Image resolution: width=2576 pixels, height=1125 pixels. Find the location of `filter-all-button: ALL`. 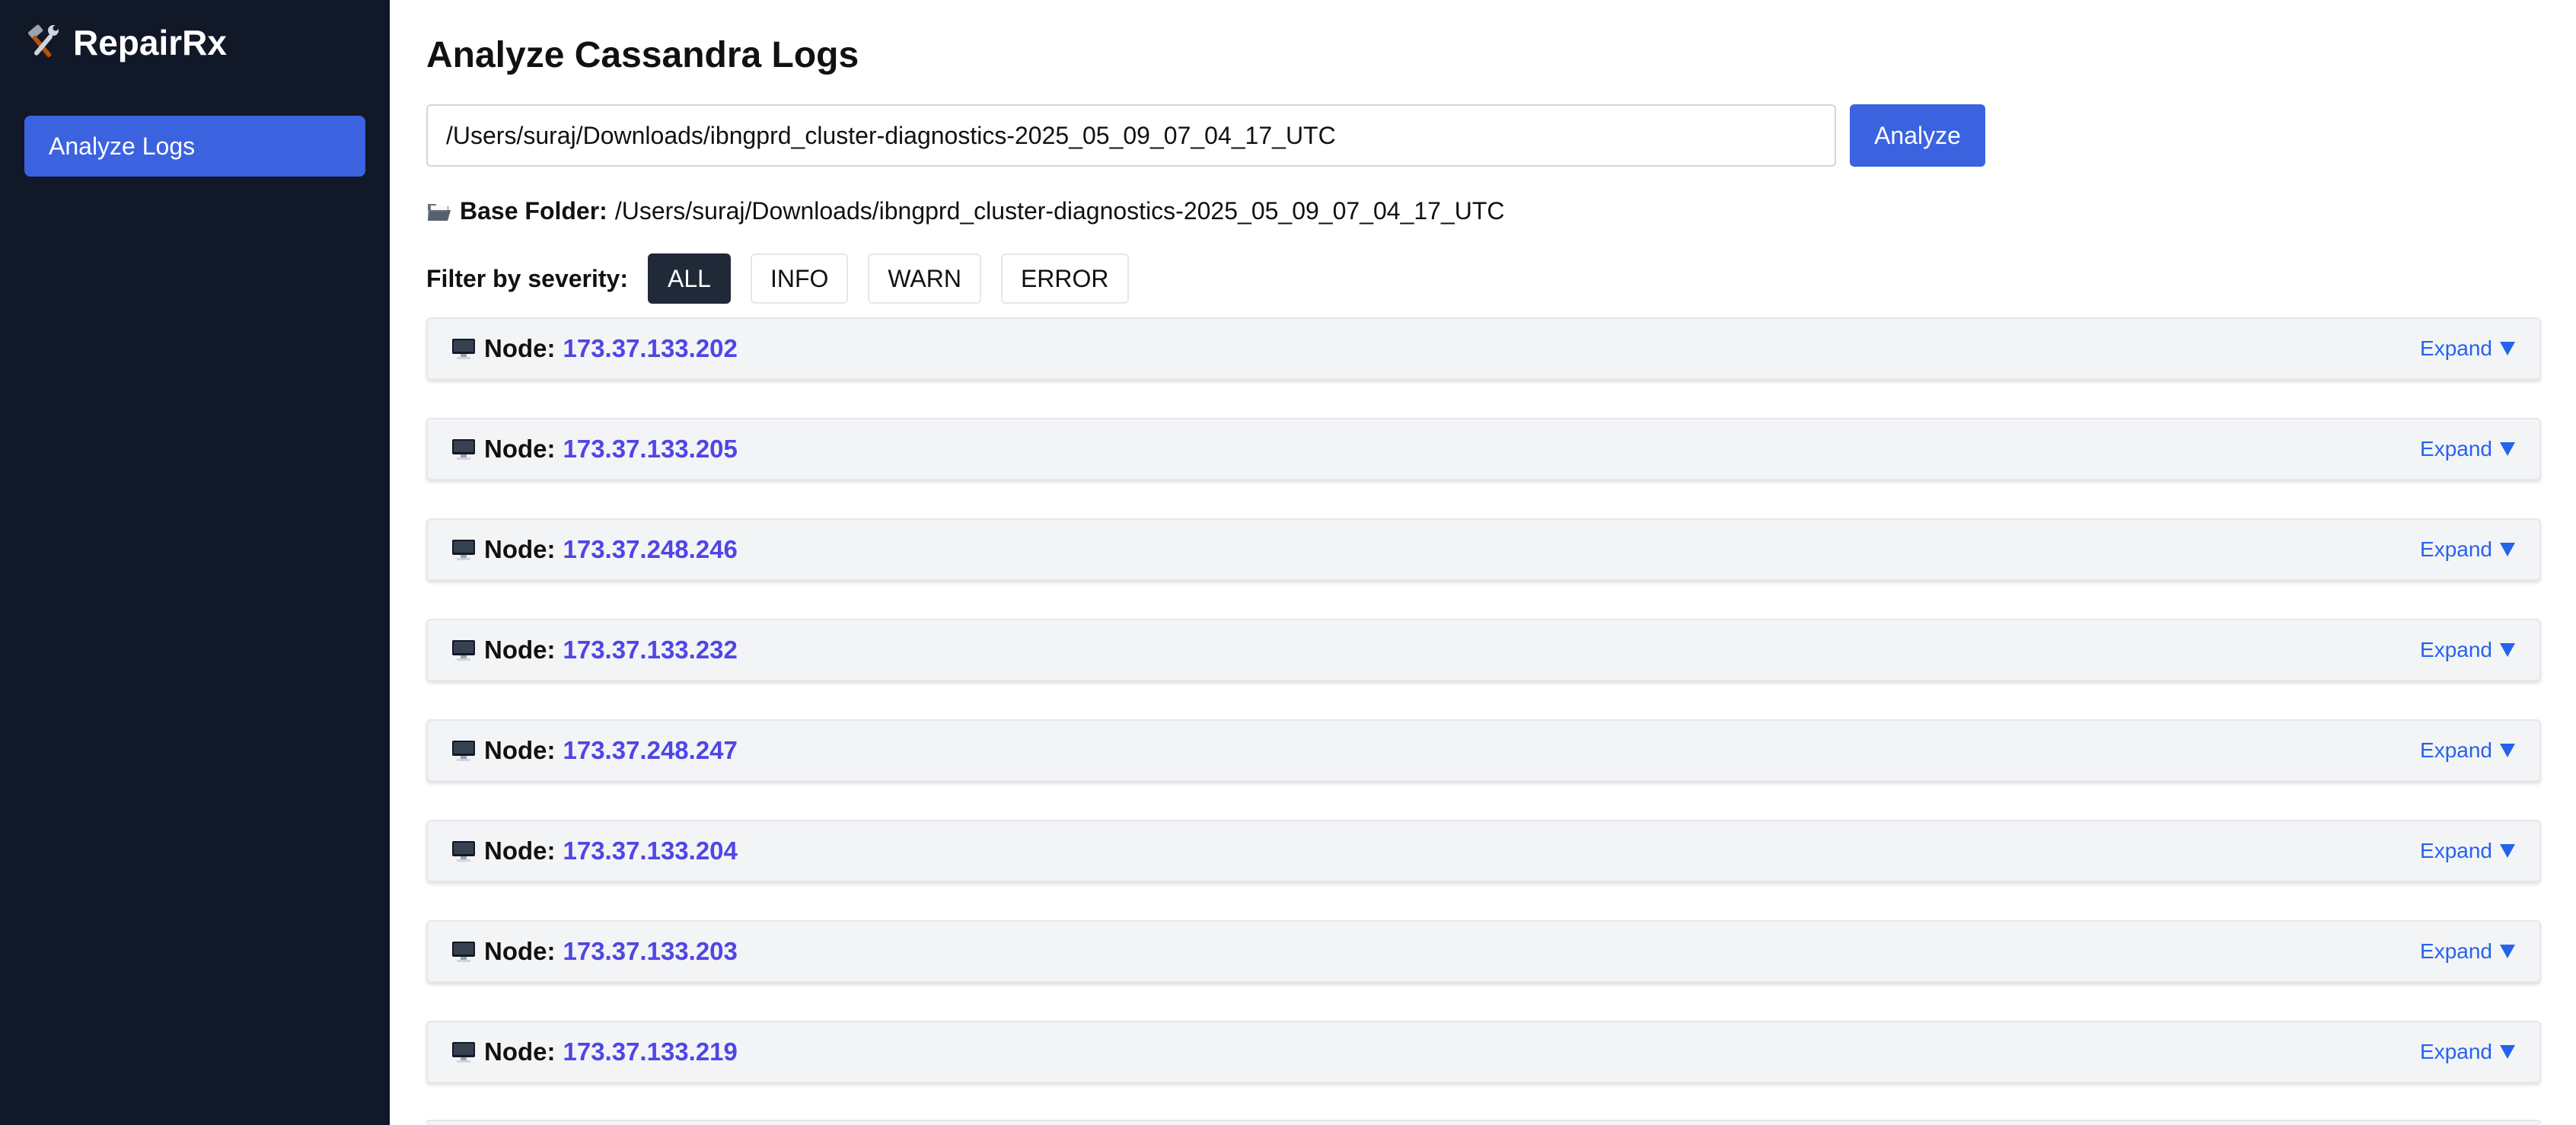

filter-all-button: ALL is located at coordinates (689, 278).